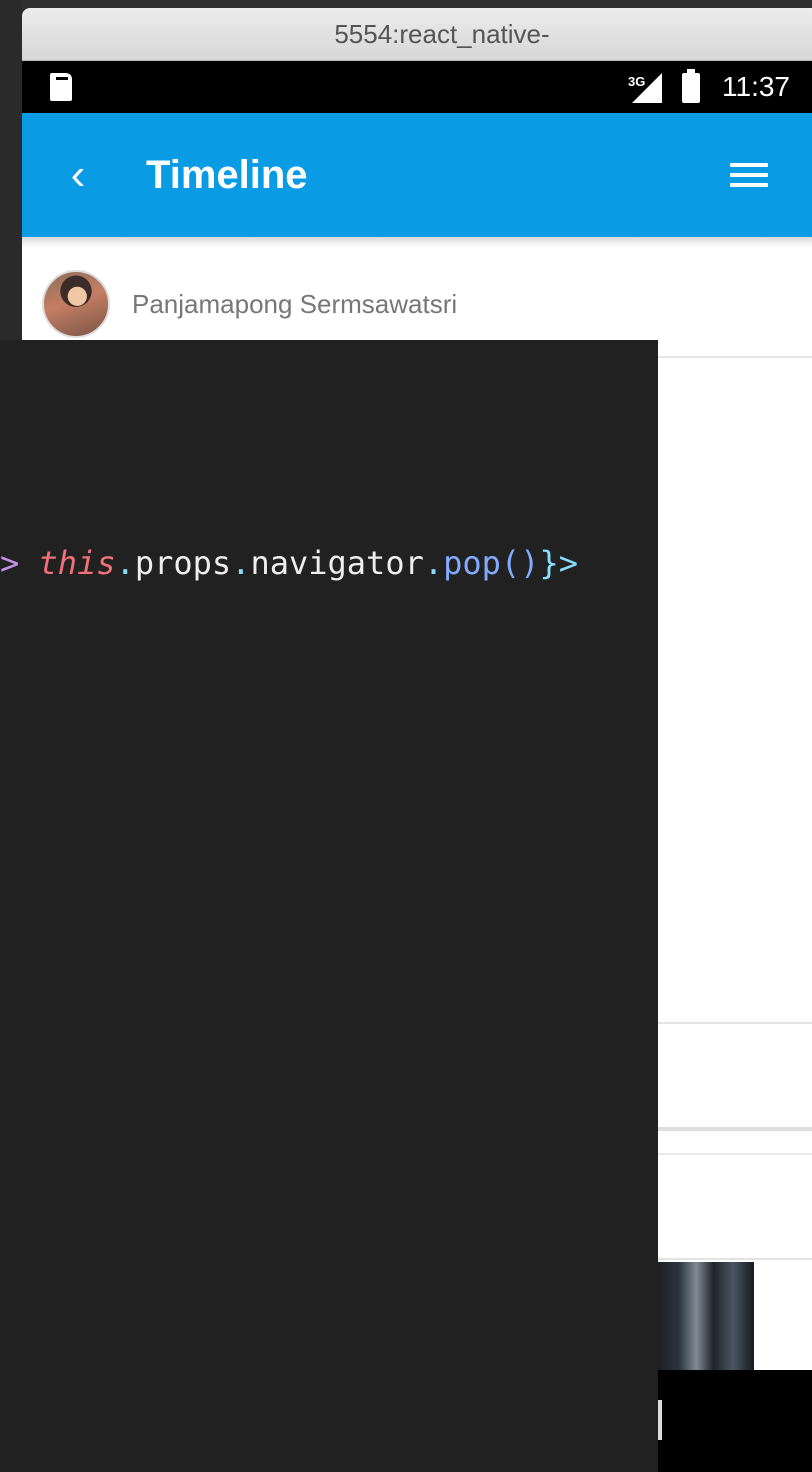 This screenshot has height=1472, width=812. I want to click on android-status-bar: 3G 11:37, so click(417, 87).